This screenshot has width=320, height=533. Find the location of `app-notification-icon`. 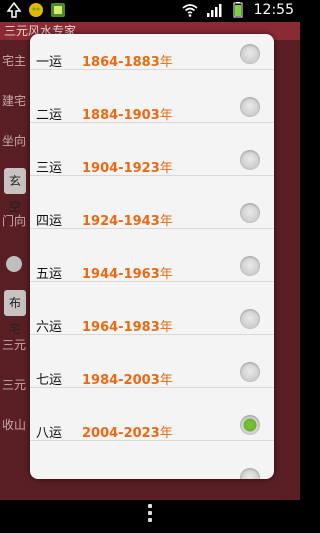

app-notification-icon is located at coordinates (36, 10).